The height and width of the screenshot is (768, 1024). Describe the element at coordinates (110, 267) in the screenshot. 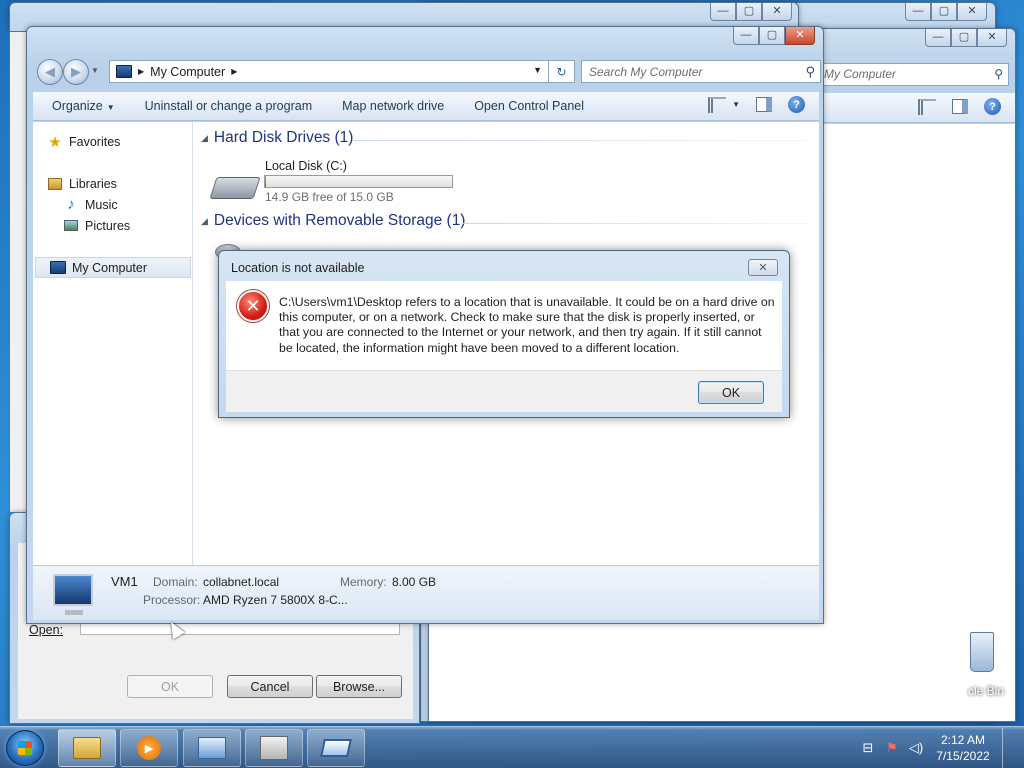

I see `nav-item-label: My Computer` at that location.